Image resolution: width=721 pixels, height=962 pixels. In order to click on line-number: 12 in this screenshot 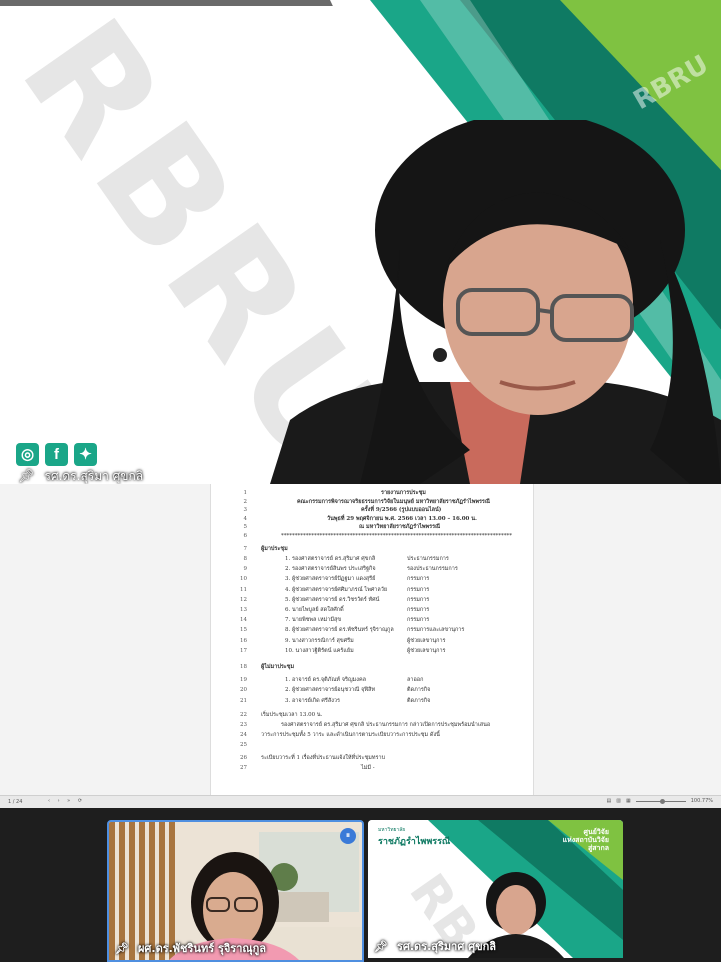, I will do `click(243, 599)`.